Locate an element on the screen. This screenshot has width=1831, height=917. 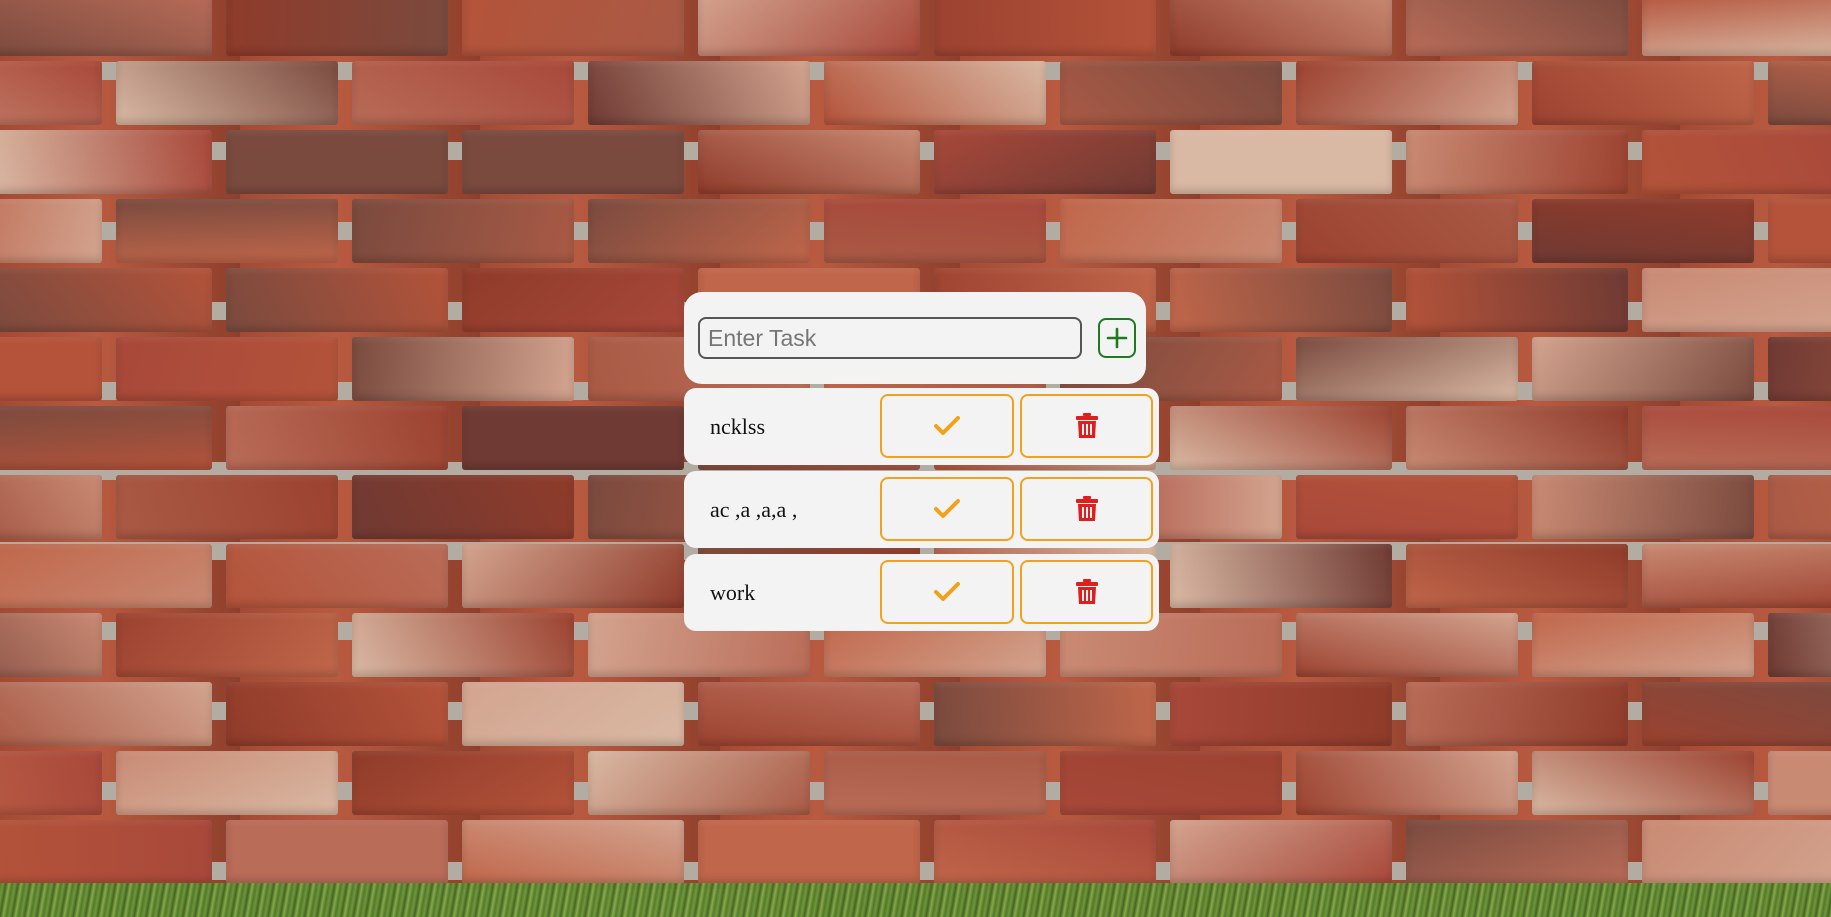
add-task-button is located at coordinates (1117, 338).